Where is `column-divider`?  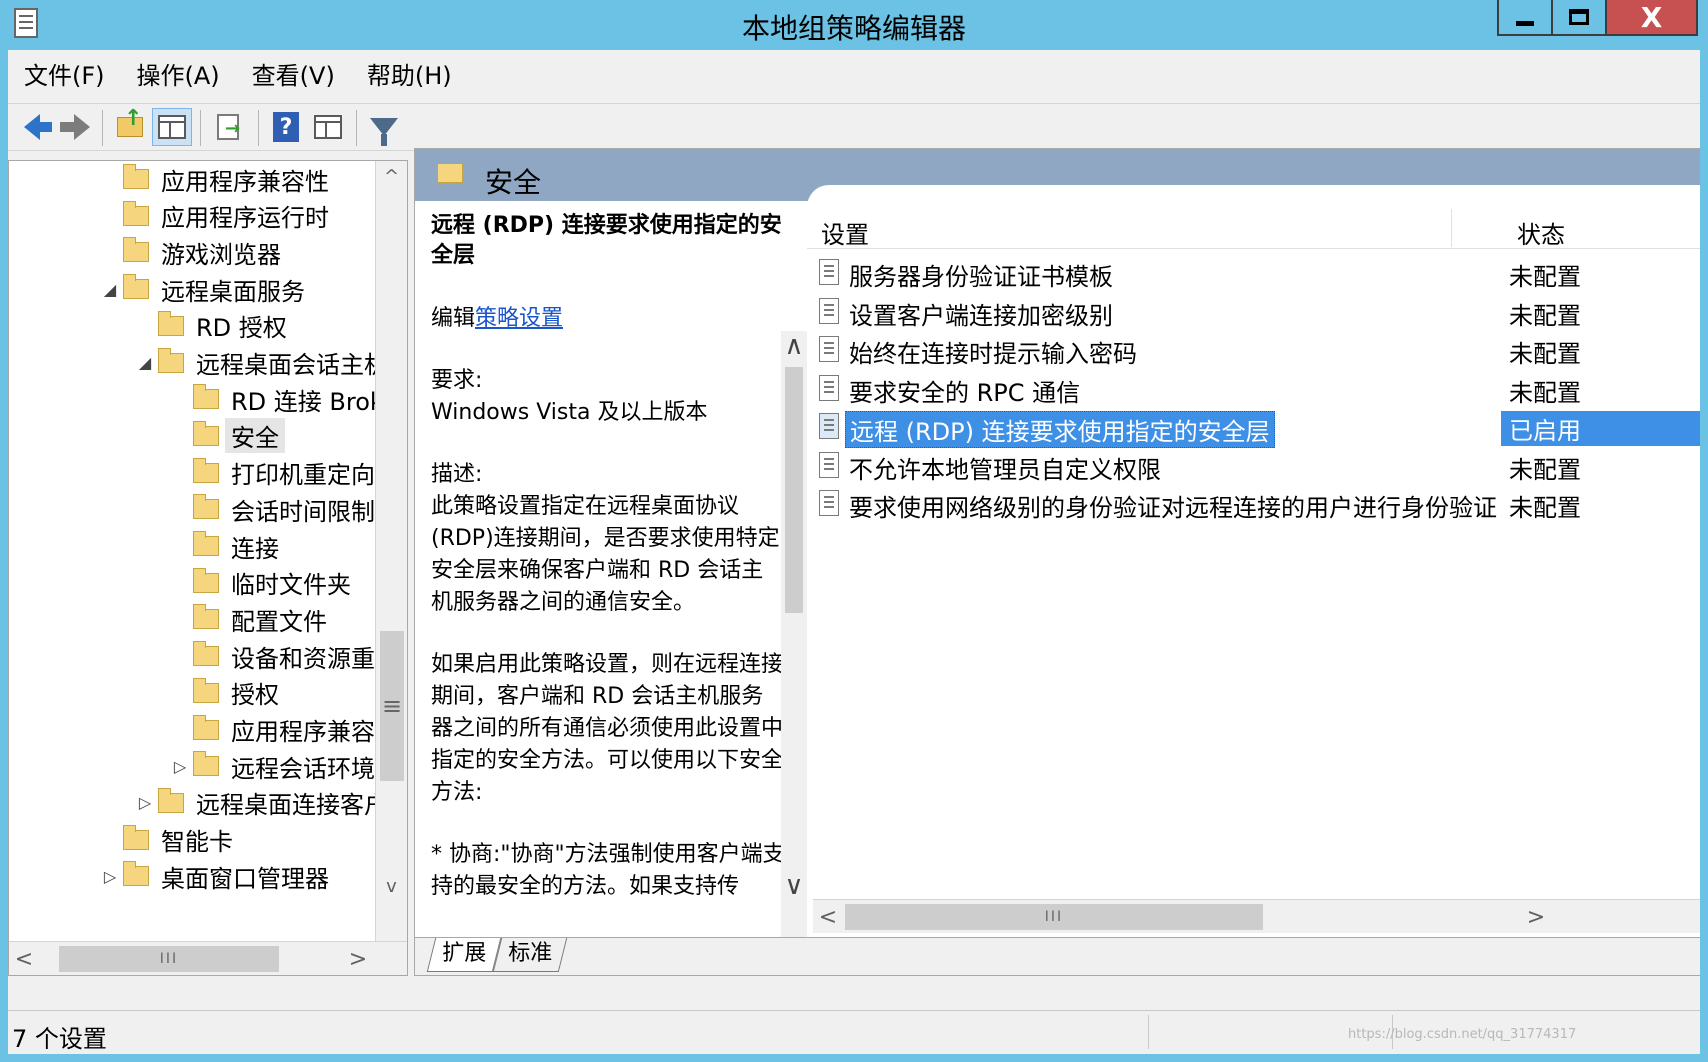
column-divider is located at coordinates (1451, 228).